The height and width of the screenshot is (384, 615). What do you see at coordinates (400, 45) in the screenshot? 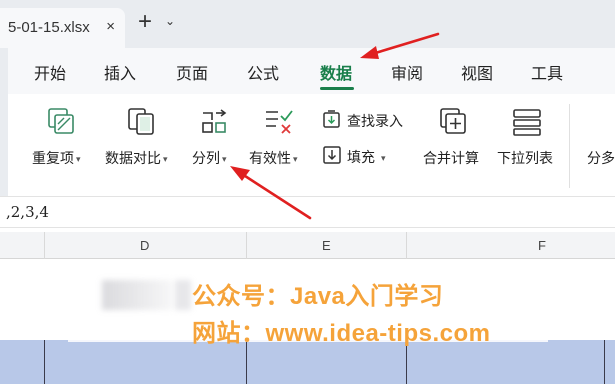
I see `arrow-to-data-tab` at bounding box center [400, 45].